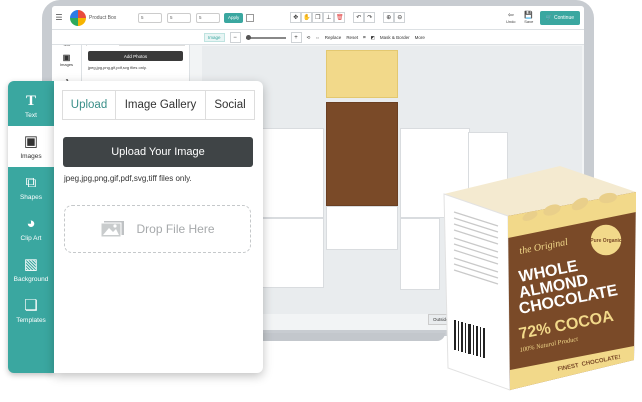 This screenshot has width=642, height=402. What do you see at coordinates (31, 197) in the screenshot?
I see `sidebar-item-label: Shapes` at bounding box center [31, 197].